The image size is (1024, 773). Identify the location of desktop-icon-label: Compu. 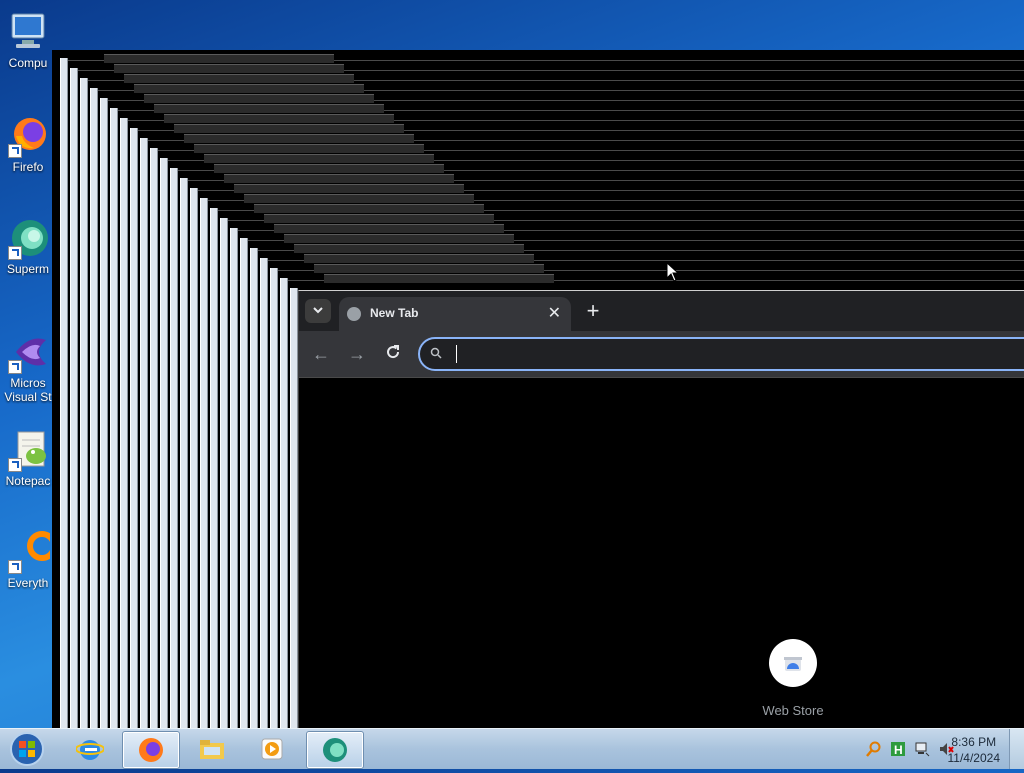
(28, 63).